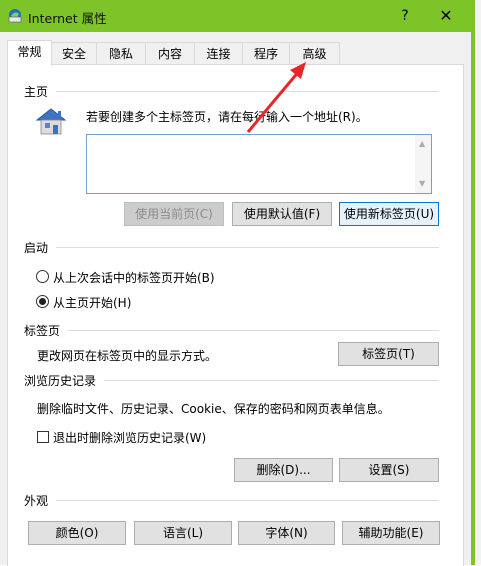 This screenshot has height=566, width=481. Describe the element at coordinates (42, 301) in the screenshot. I see `radio-home-page` at that location.